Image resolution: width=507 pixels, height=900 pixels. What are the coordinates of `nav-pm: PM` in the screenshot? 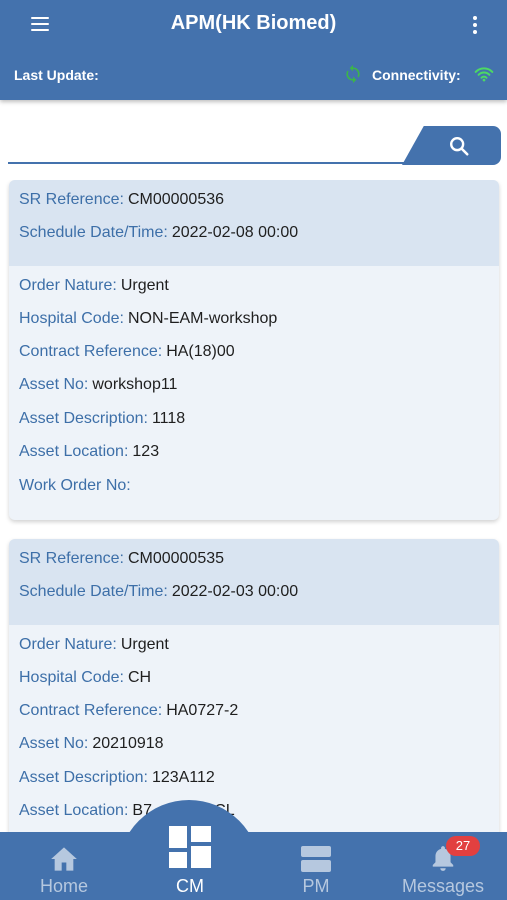 It's located at (316, 866).